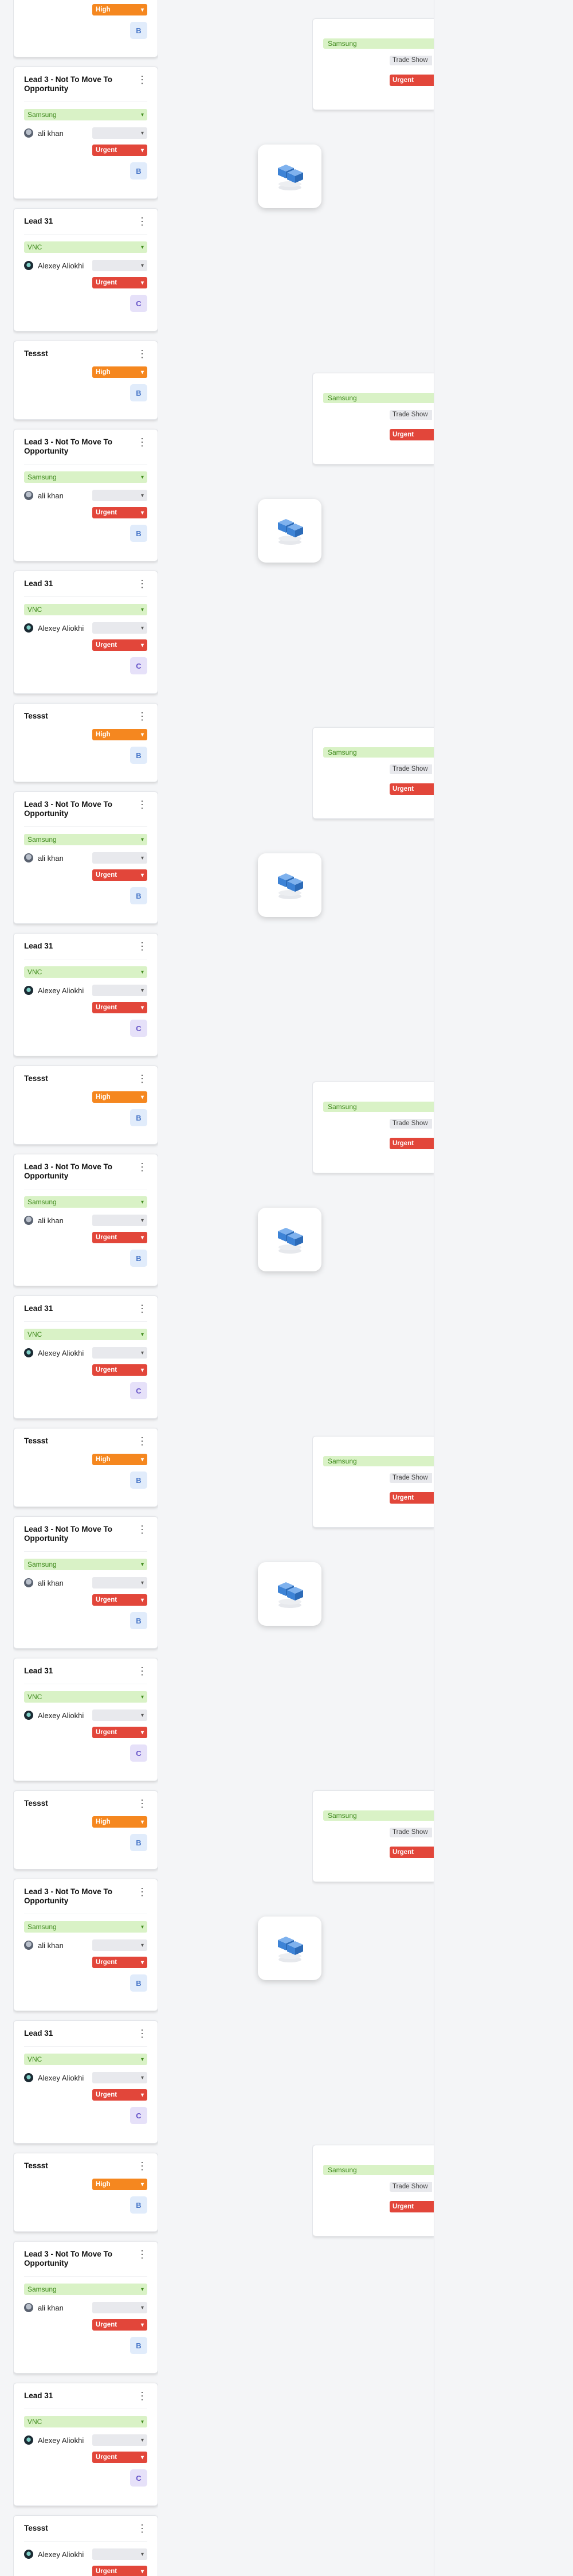 The width and height of the screenshot is (573, 2576). Describe the element at coordinates (85, 2546) in the screenshot. I see `lead-card: Tessst⋮Alexey Aliokhi▾Urgent▾C` at that location.